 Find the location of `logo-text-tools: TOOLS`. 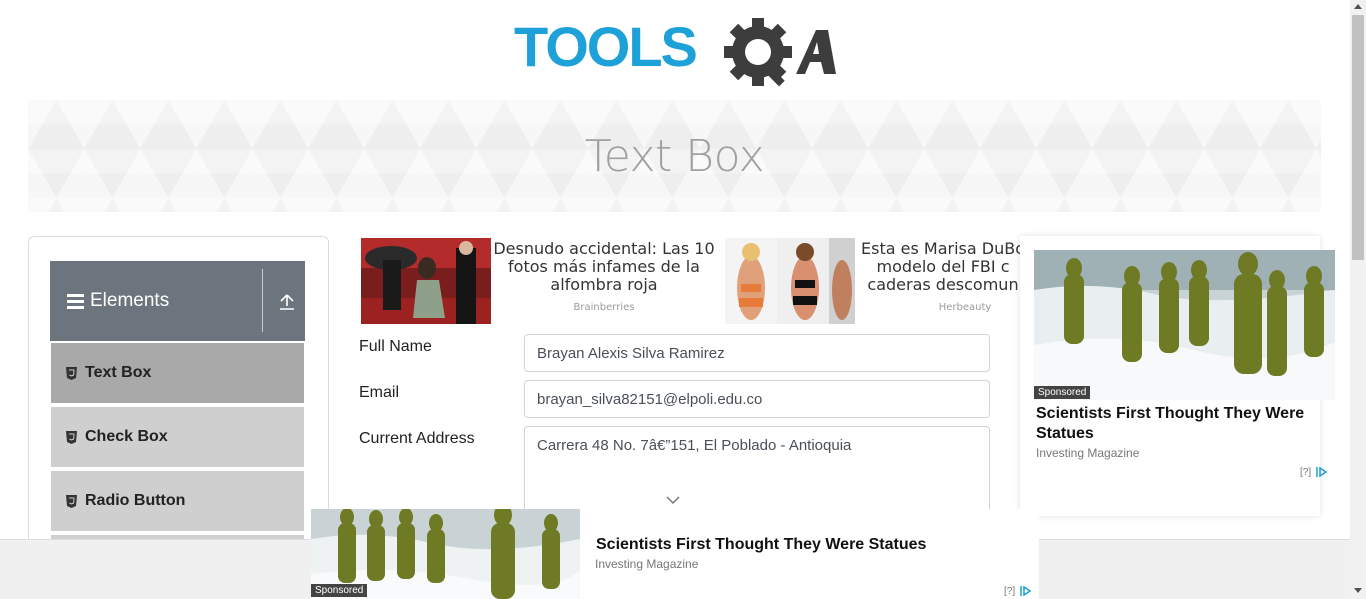

logo-text-tools: TOOLS is located at coordinates (605, 46).